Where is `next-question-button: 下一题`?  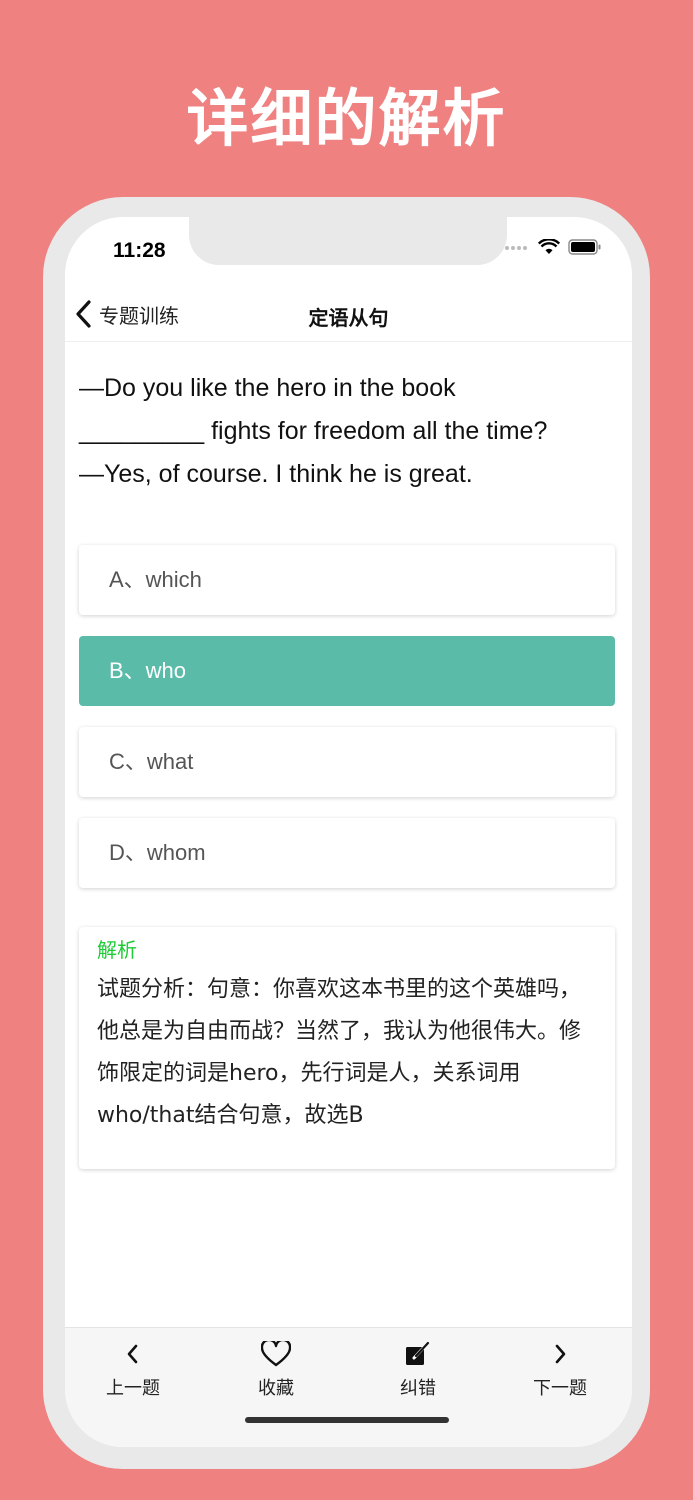 next-question-button: 下一题 is located at coordinates (560, 1369).